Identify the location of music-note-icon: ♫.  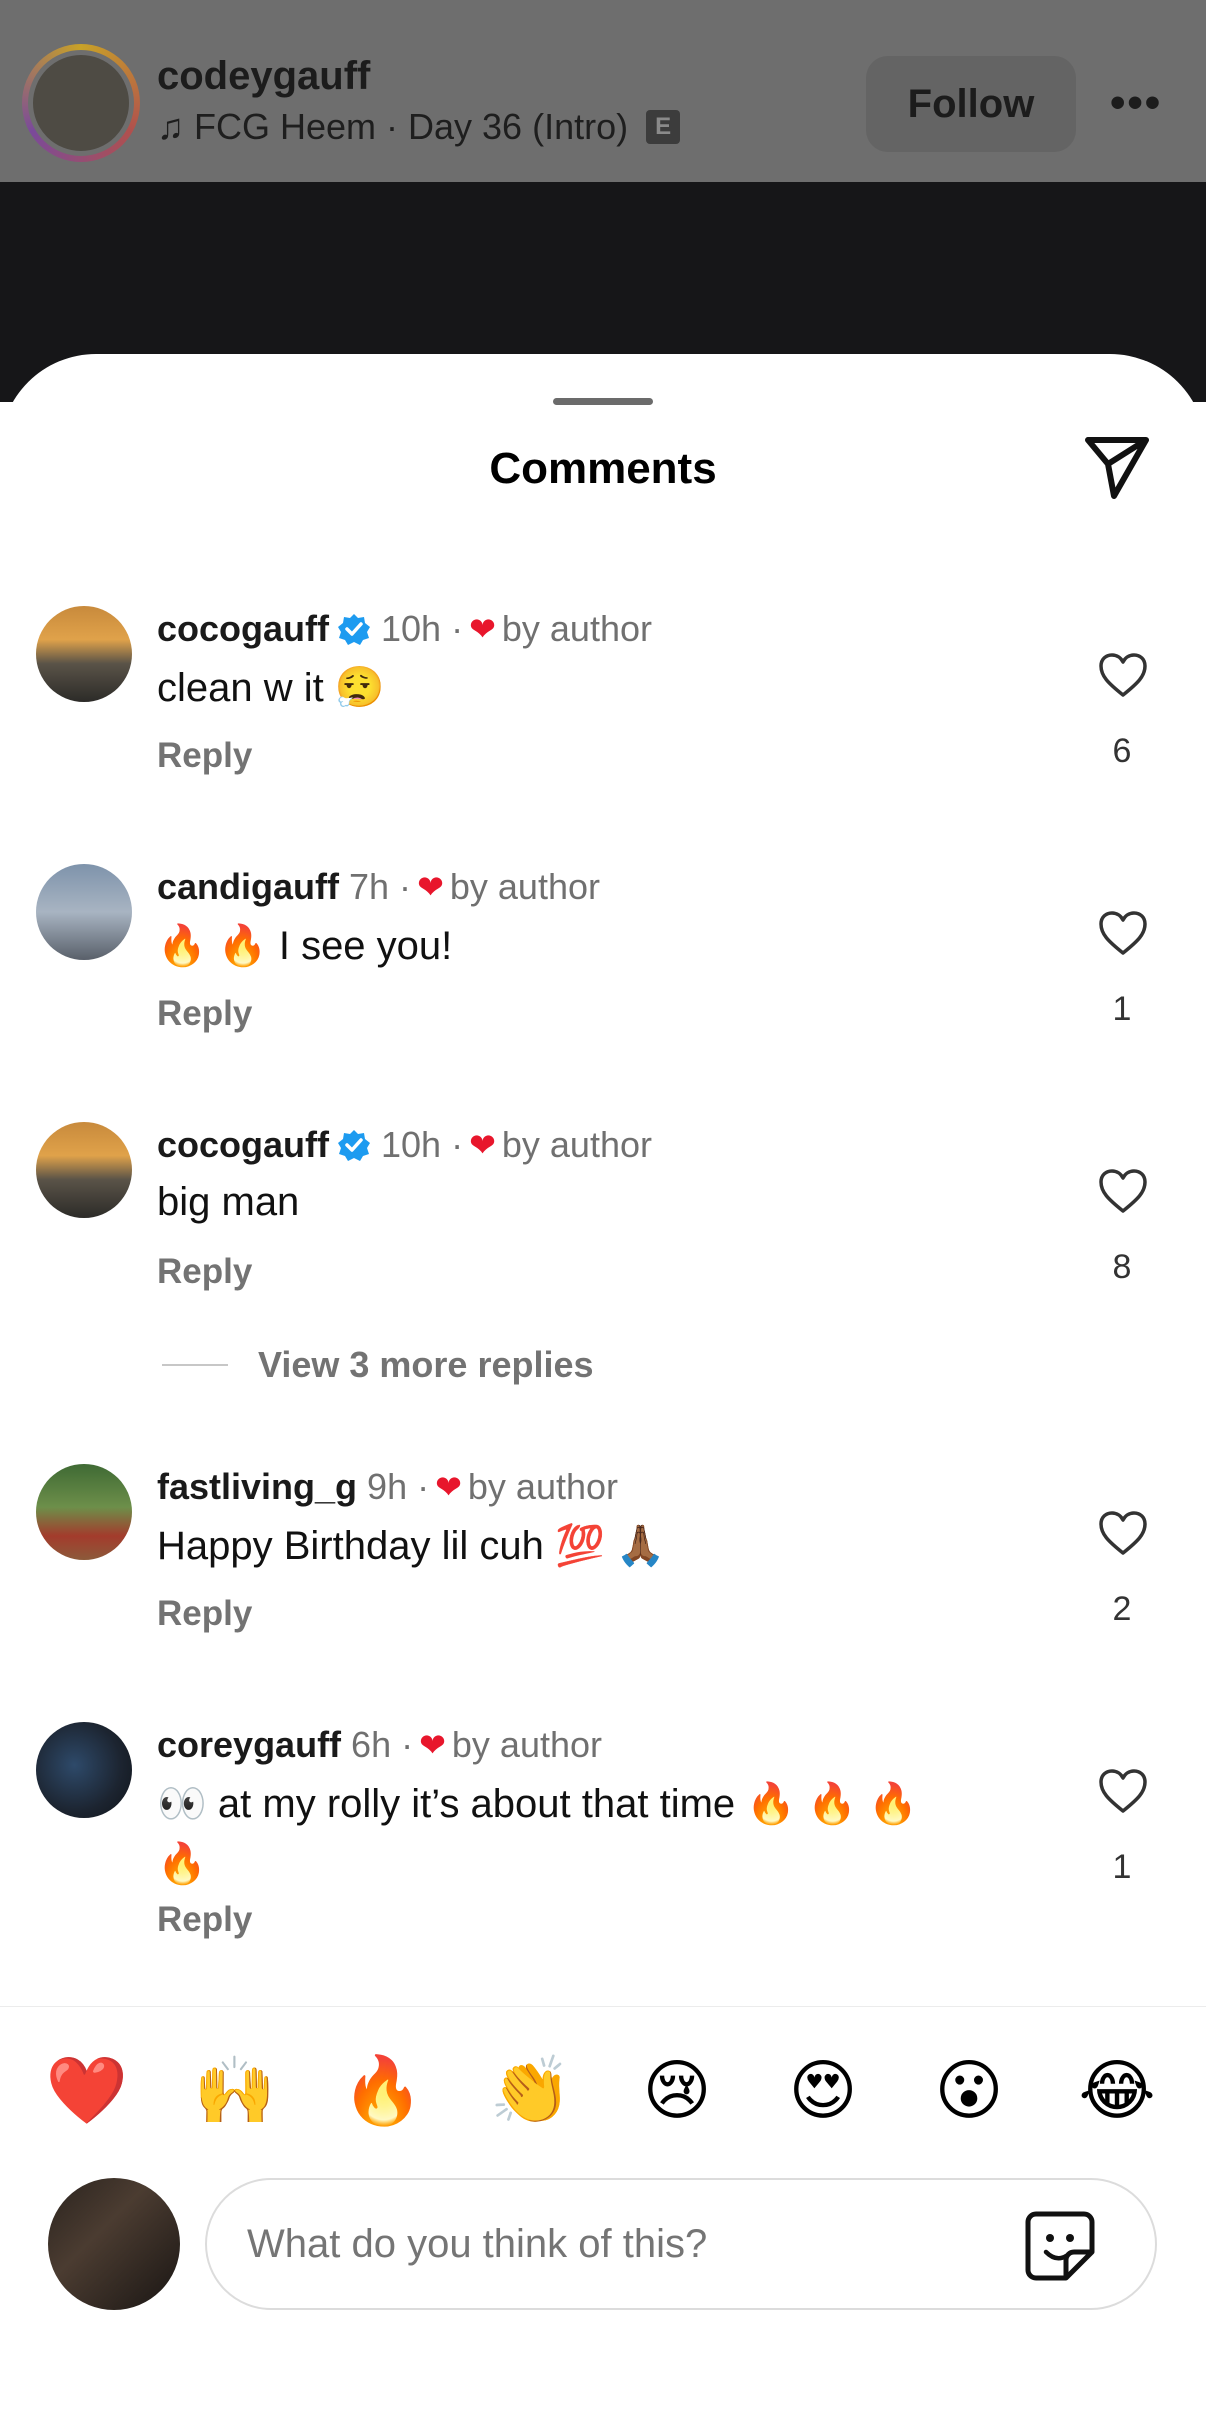
(170, 126).